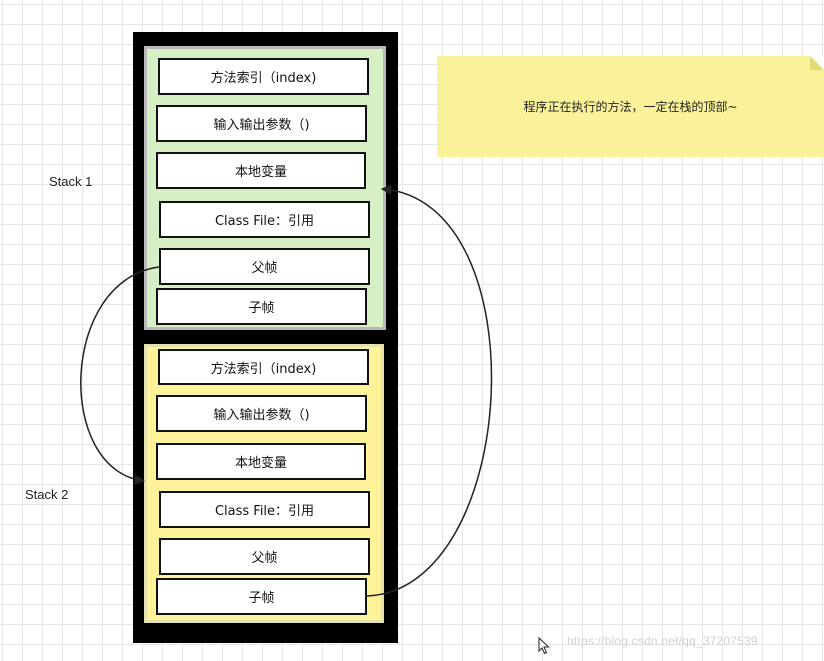 The image size is (824, 661). I want to click on sticky-note: 程序正在执行的方法，一定在栈的顶部~, so click(630, 106).